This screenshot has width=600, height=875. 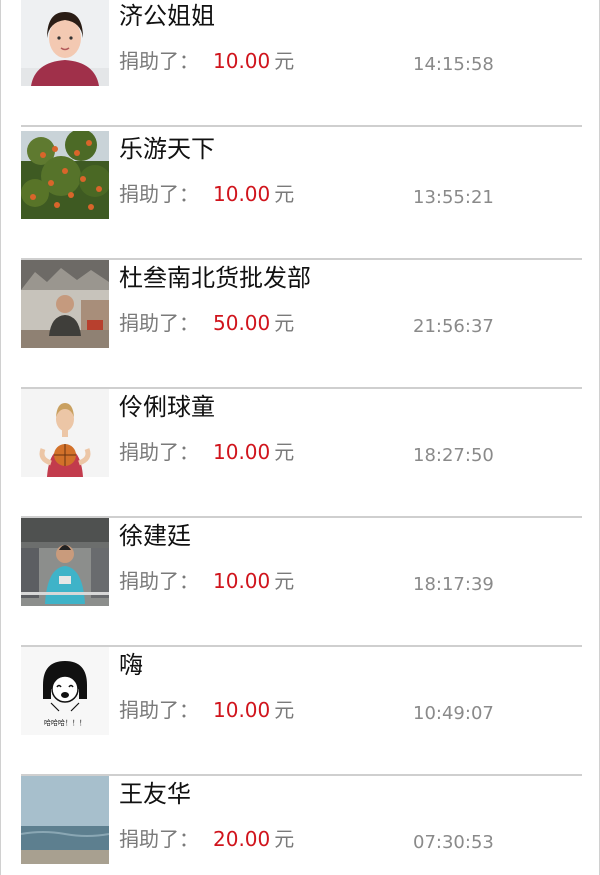 What do you see at coordinates (453, 713) in the screenshot?
I see `donation-time: 10:49:07` at bounding box center [453, 713].